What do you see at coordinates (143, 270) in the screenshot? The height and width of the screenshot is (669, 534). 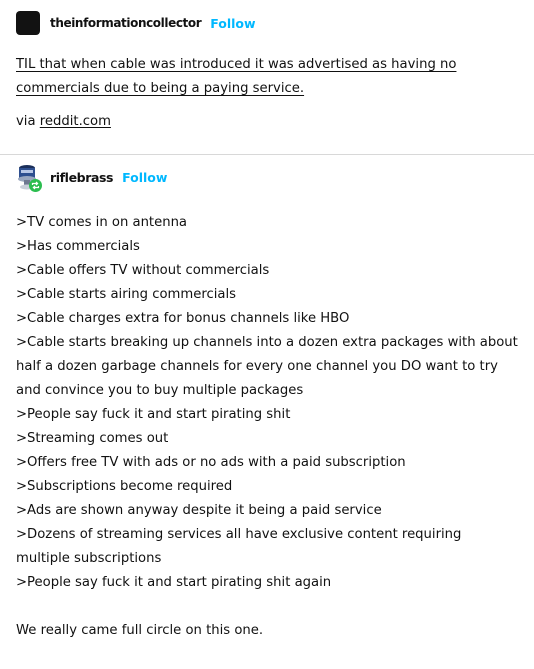 I see `body-line: >Cable offers TV without commercials` at bounding box center [143, 270].